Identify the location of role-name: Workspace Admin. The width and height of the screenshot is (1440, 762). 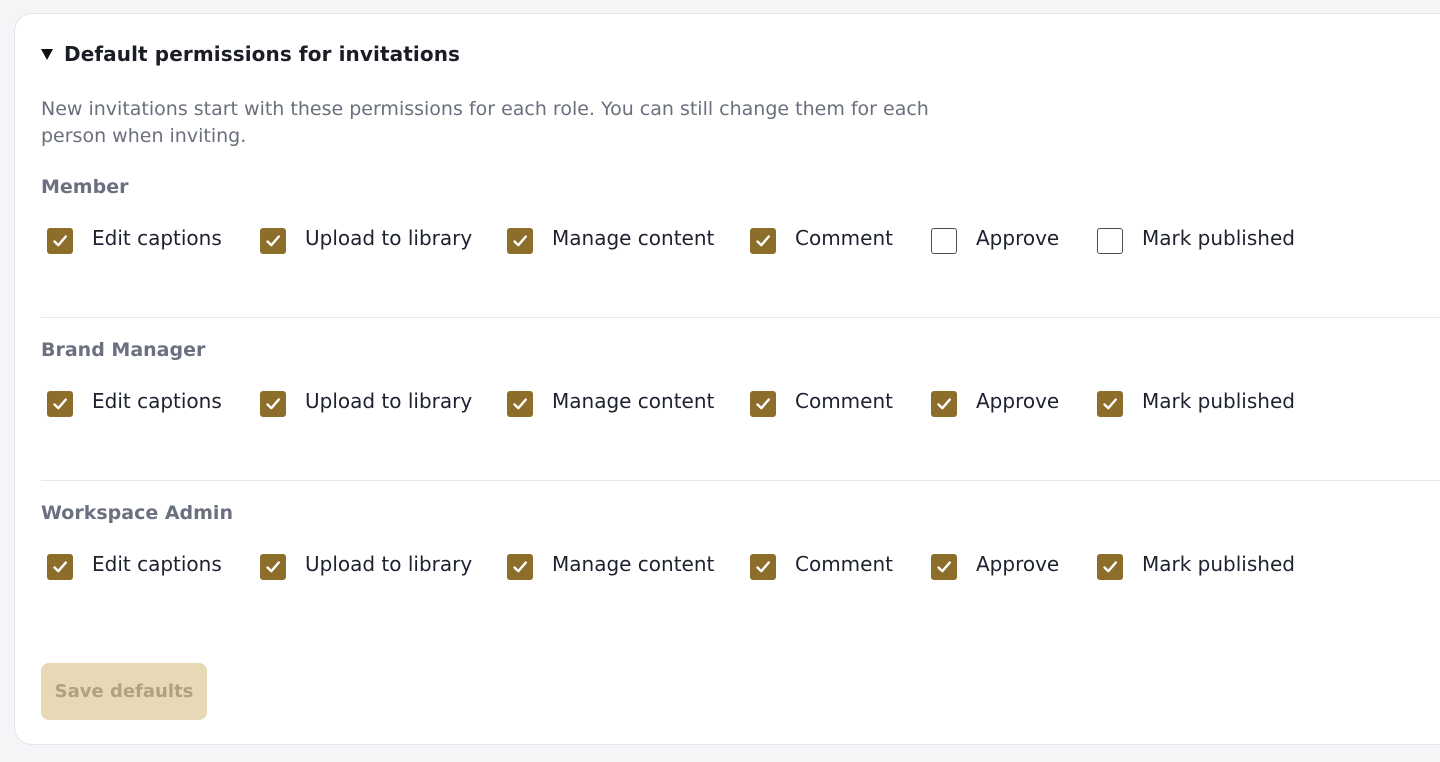
(137, 513).